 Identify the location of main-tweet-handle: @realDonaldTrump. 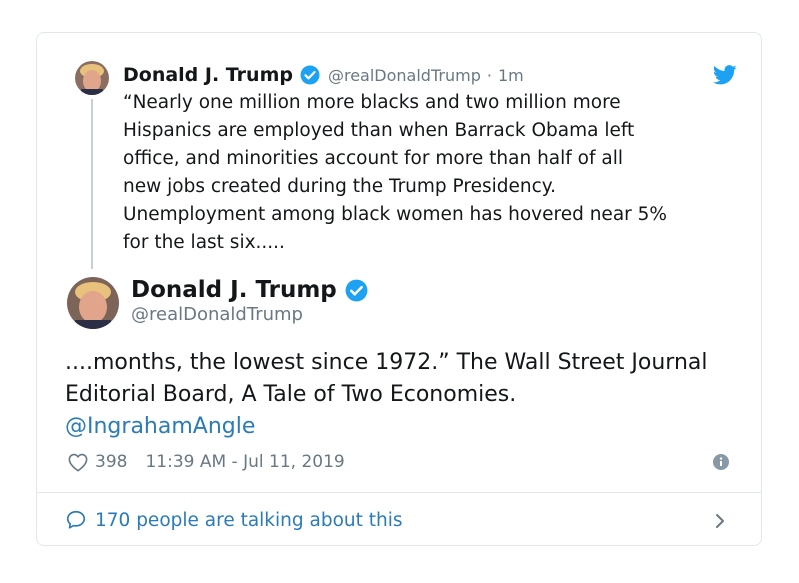
(217, 314).